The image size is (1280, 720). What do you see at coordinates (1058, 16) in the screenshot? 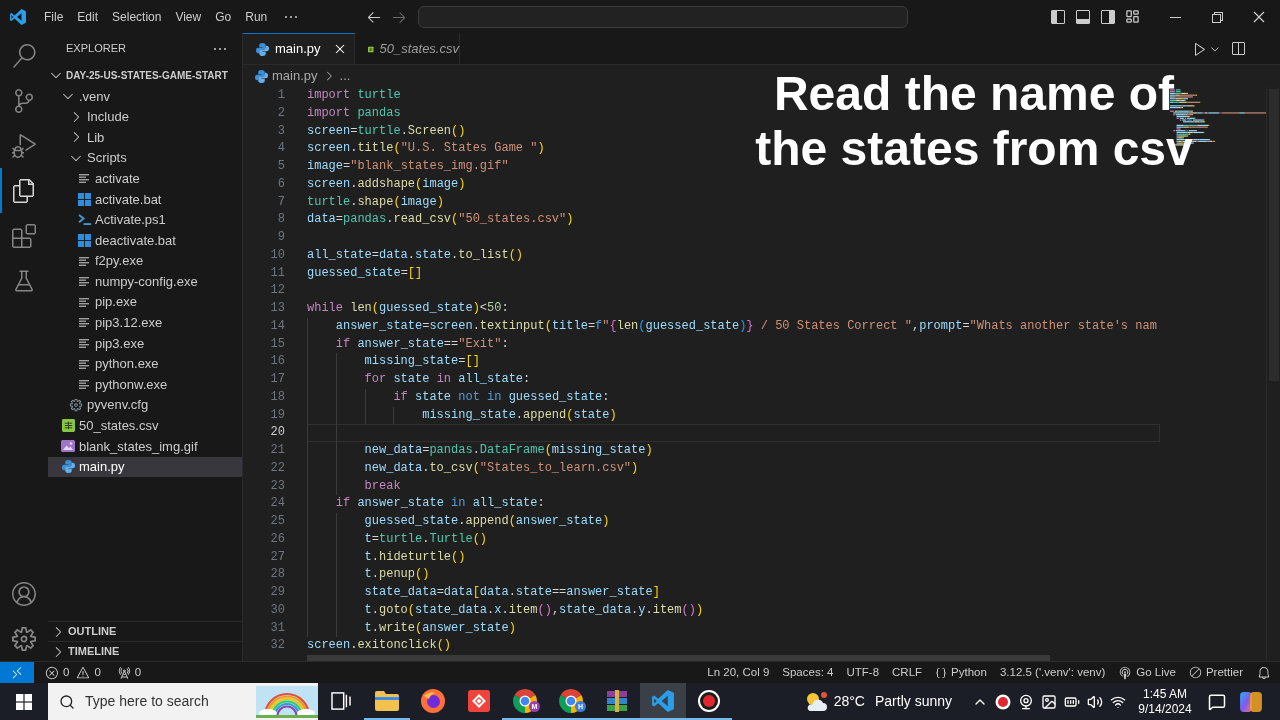
I see `left-sidebar-icon` at bounding box center [1058, 16].